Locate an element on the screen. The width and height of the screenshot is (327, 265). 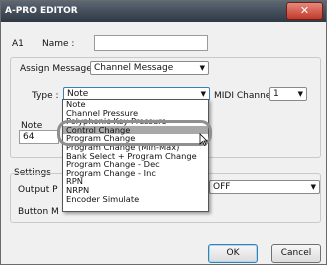
assign-message-select: Channel Message ▼ is located at coordinates (149, 68).